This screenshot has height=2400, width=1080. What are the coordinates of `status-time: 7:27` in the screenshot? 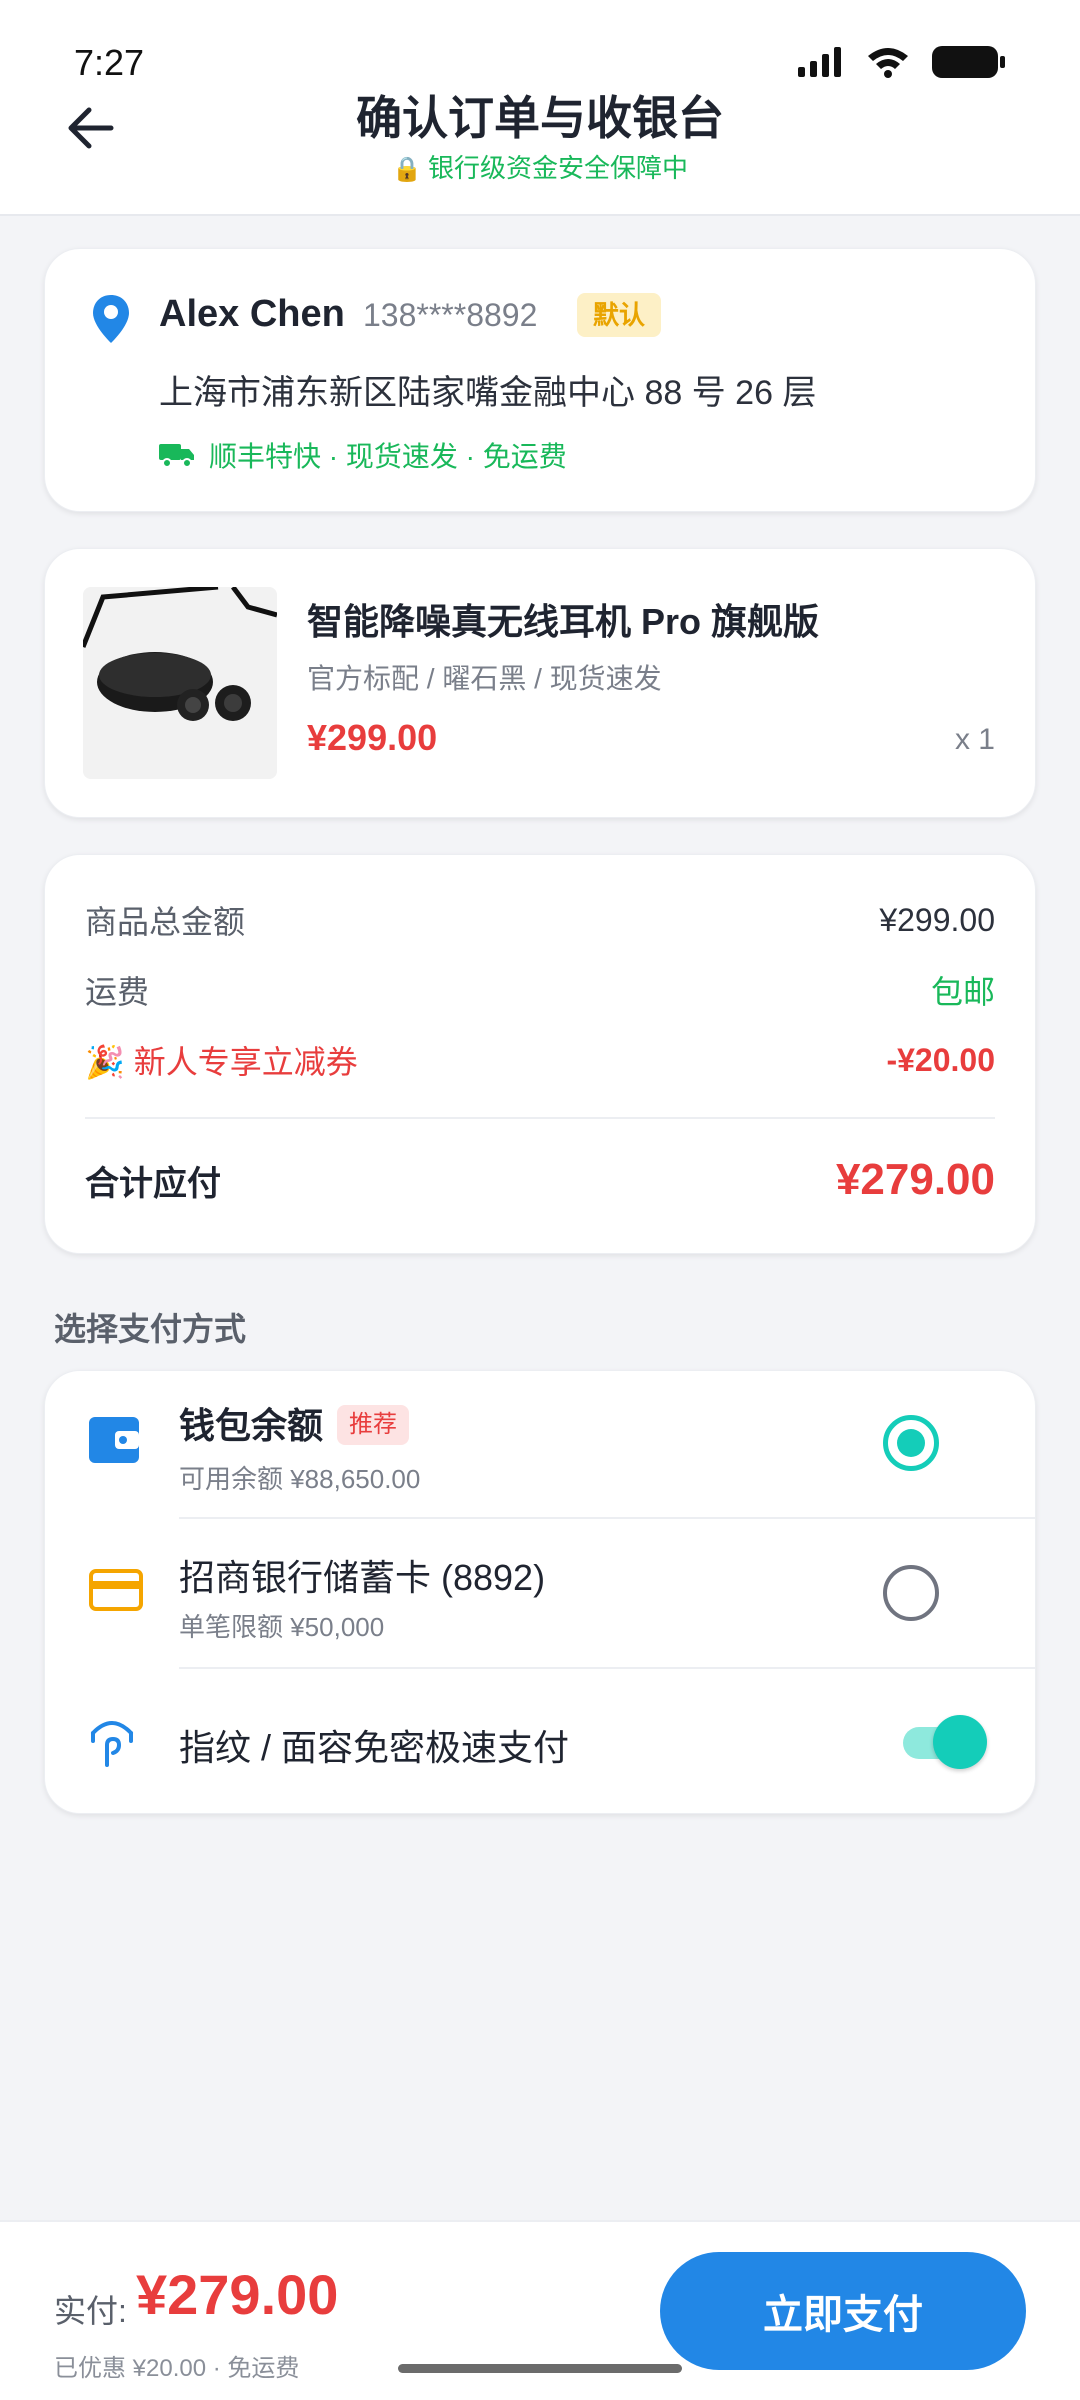 It's located at (109, 62).